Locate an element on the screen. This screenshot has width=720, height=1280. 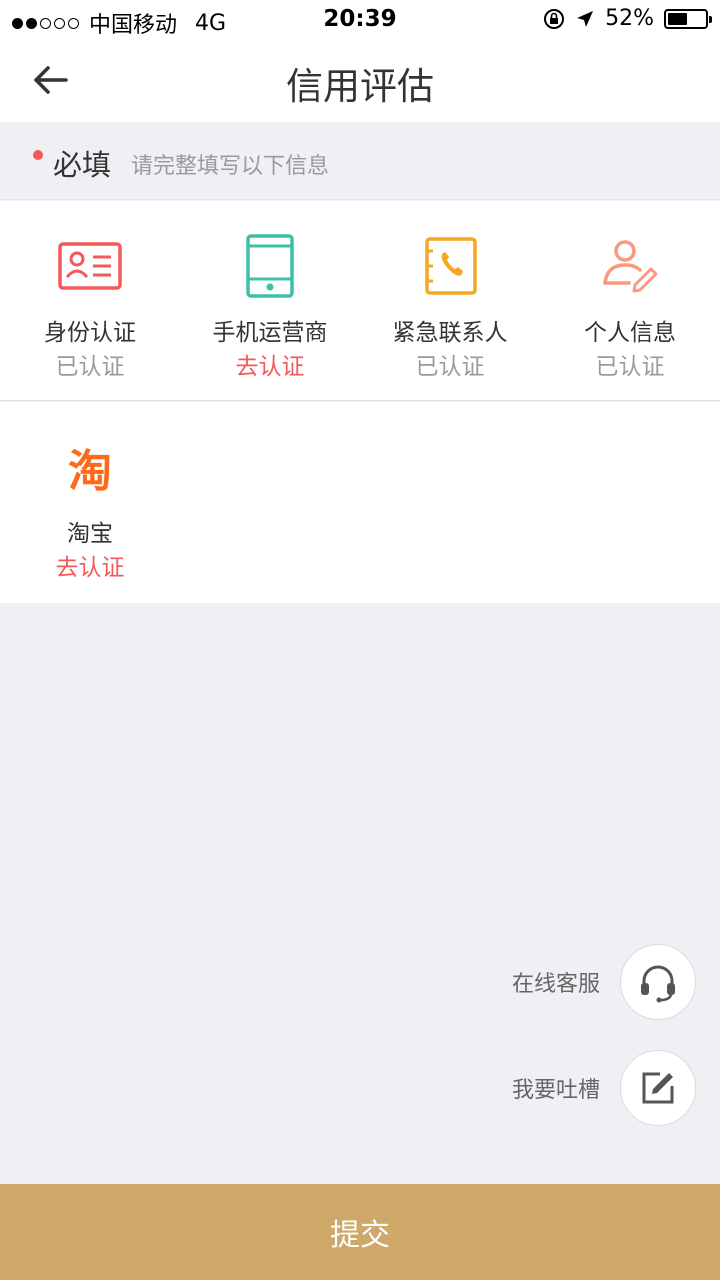
status-bar: 中国移动 4G 20:39 52% is located at coordinates (360, 20).